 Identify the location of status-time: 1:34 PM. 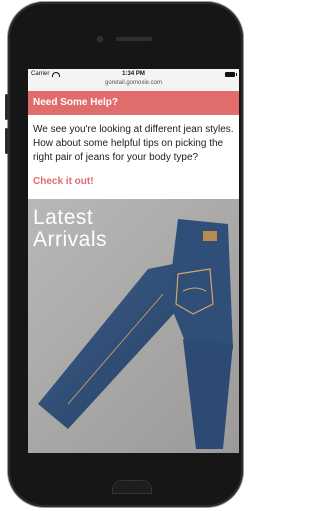
(133, 74).